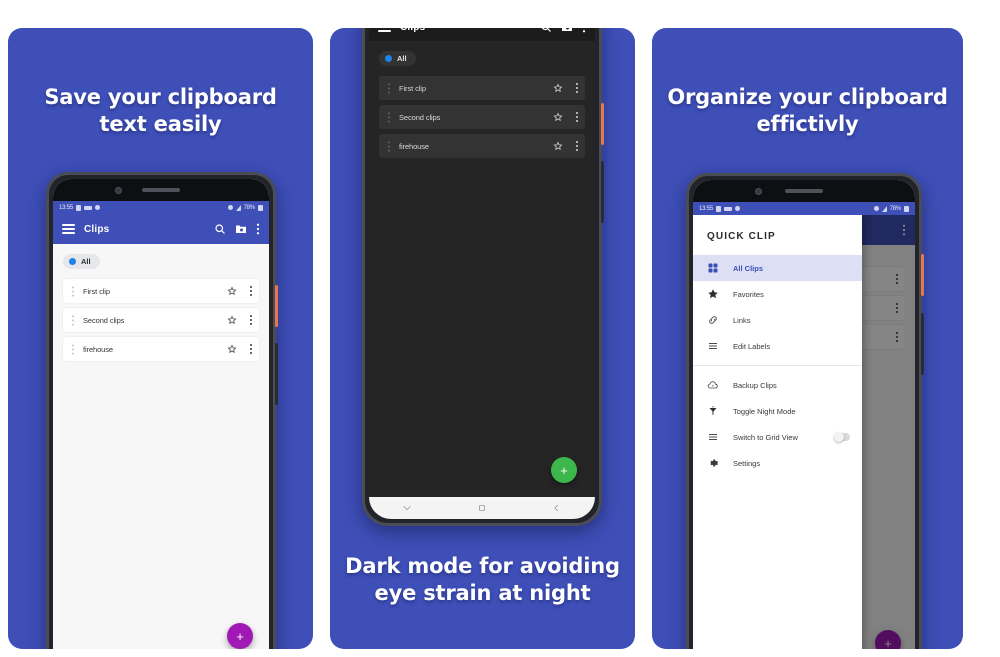  What do you see at coordinates (420, 117) in the screenshot?
I see `clip-label: Second clips` at bounding box center [420, 117].